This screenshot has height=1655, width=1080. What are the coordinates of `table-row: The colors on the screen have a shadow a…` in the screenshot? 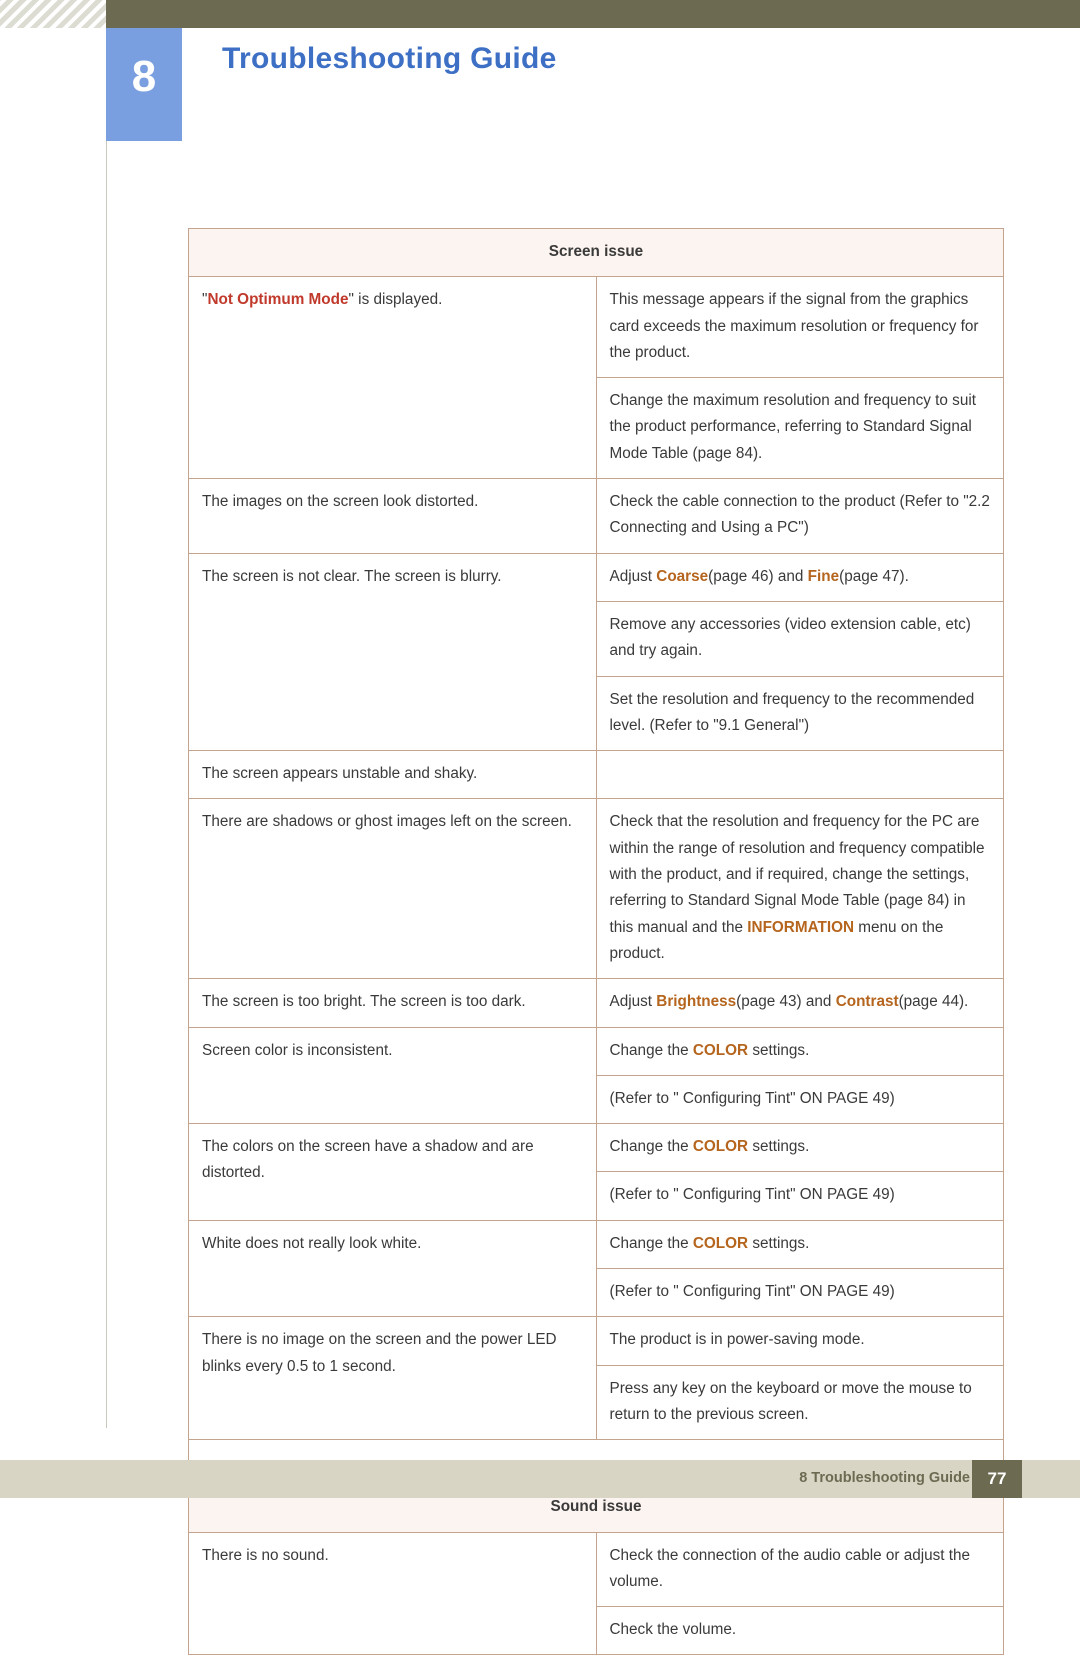 It's located at (596, 1172).